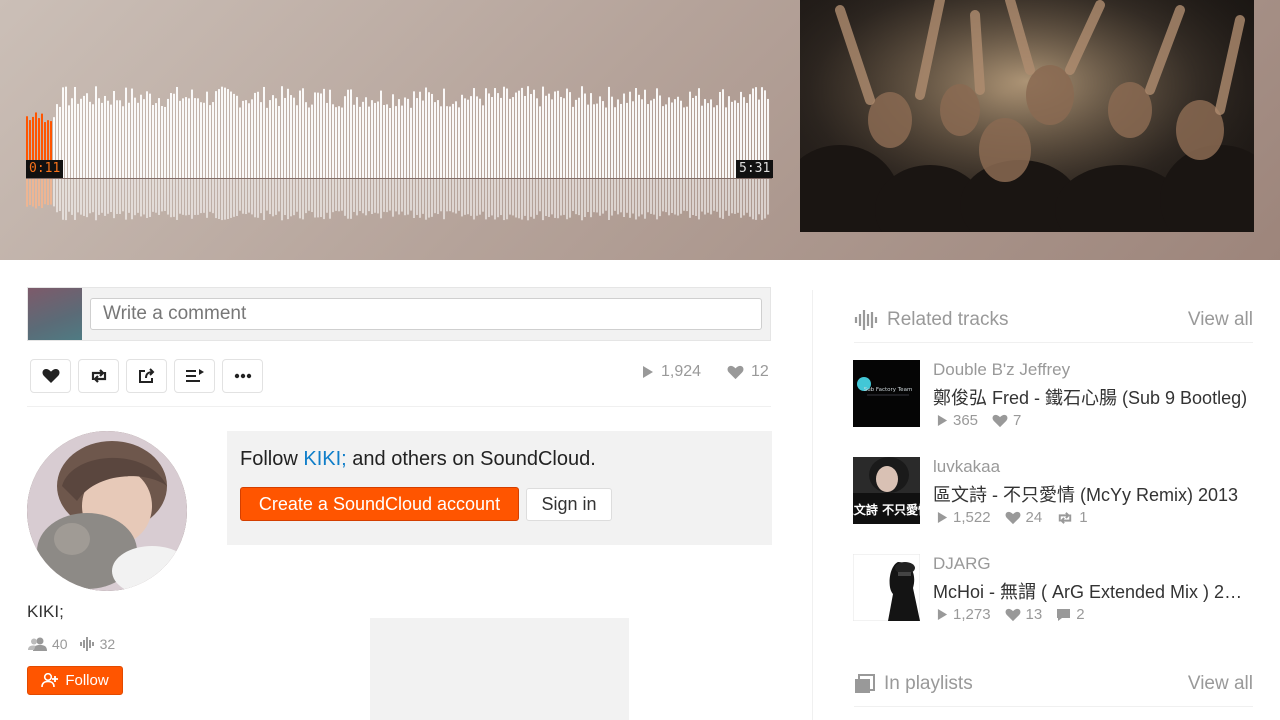  I want to click on uploader-avatar, so click(107, 511).